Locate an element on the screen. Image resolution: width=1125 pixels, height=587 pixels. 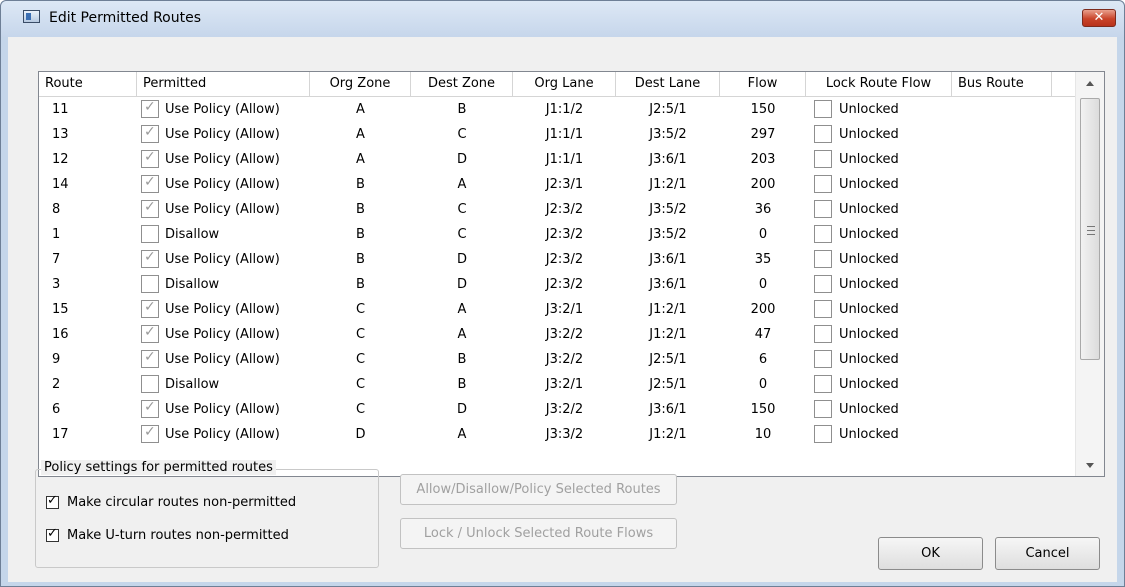
column-header-dest-zone: Dest Zone is located at coordinates (462, 84).